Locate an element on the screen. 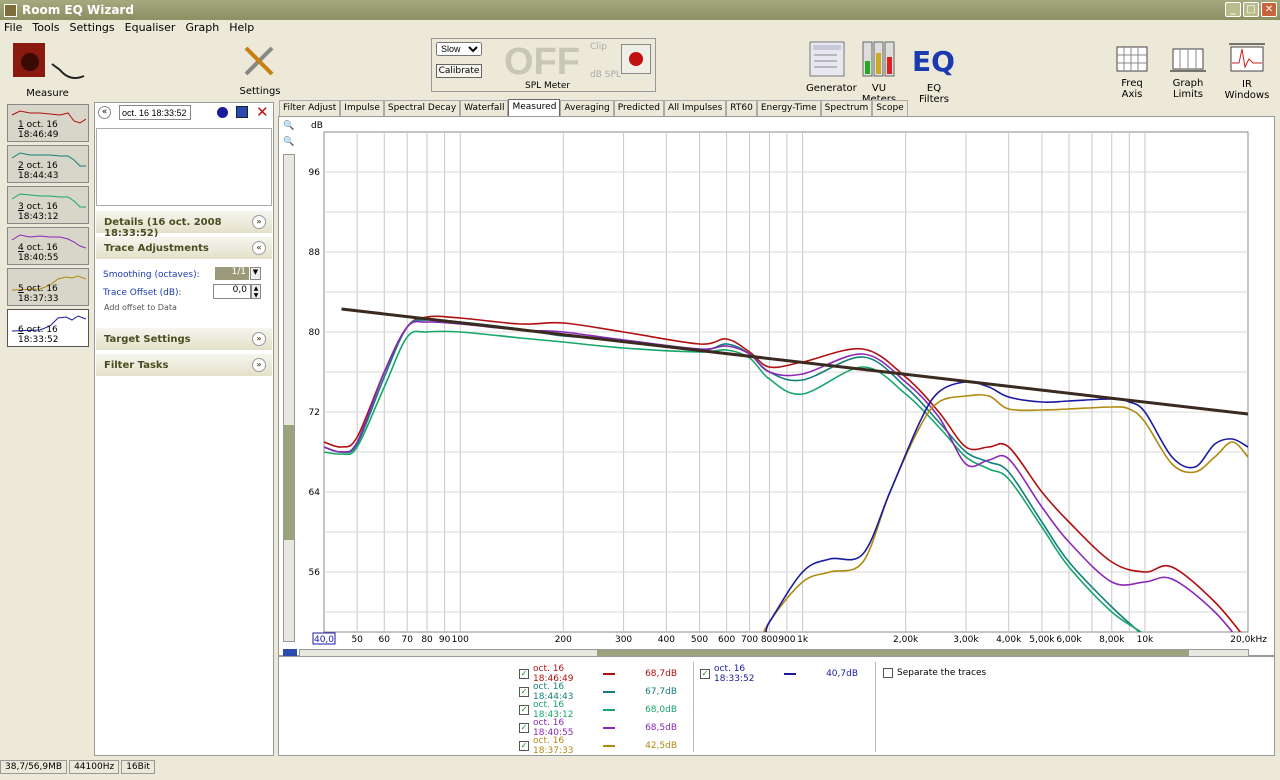  freq-axis-button: Freq Axis is located at coordinates (1132, 73).